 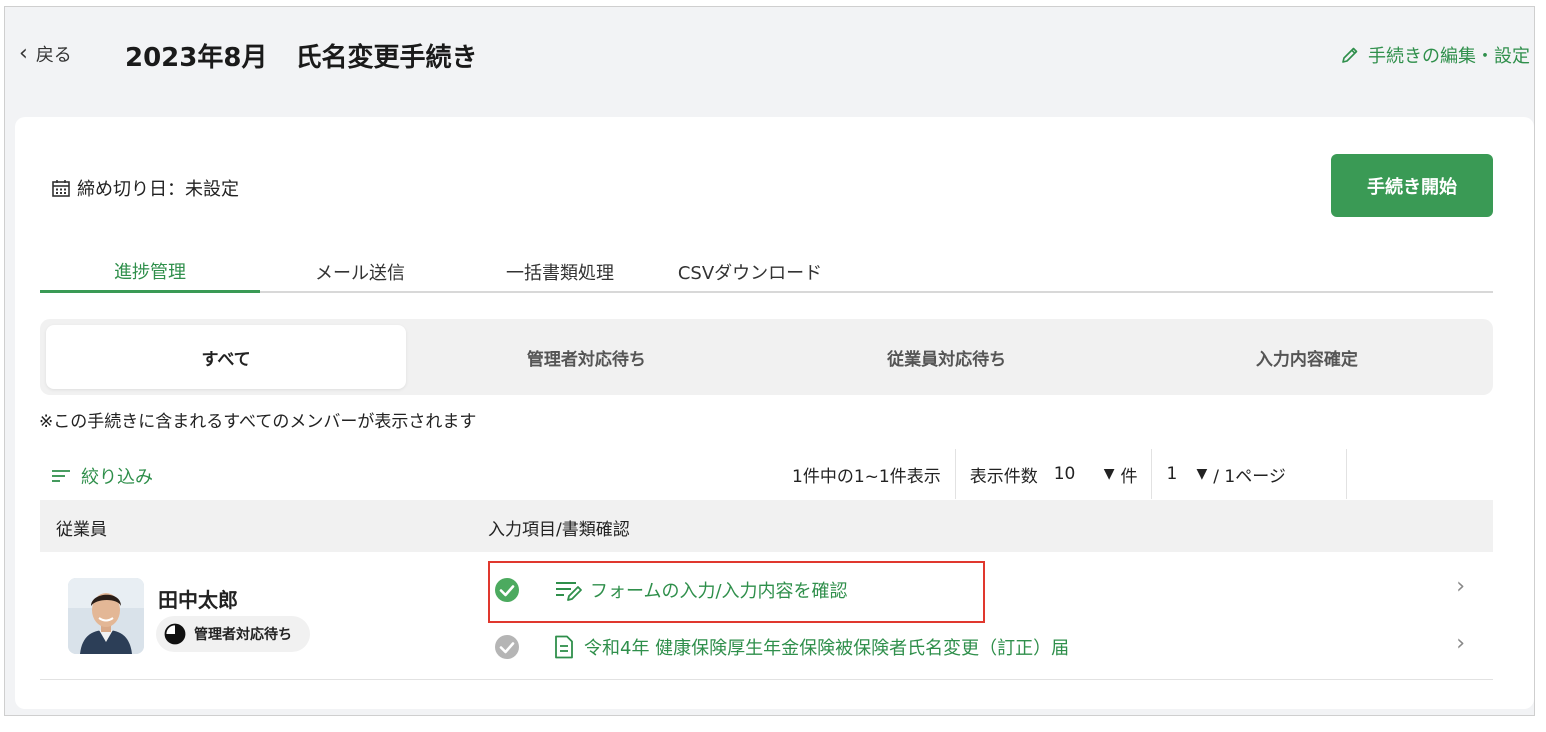 What do you see at coordinates (947, 357) in the screenshot?
I see `segment-employee-pending: 従業員対応待ち` at bounding box center [947, 357].